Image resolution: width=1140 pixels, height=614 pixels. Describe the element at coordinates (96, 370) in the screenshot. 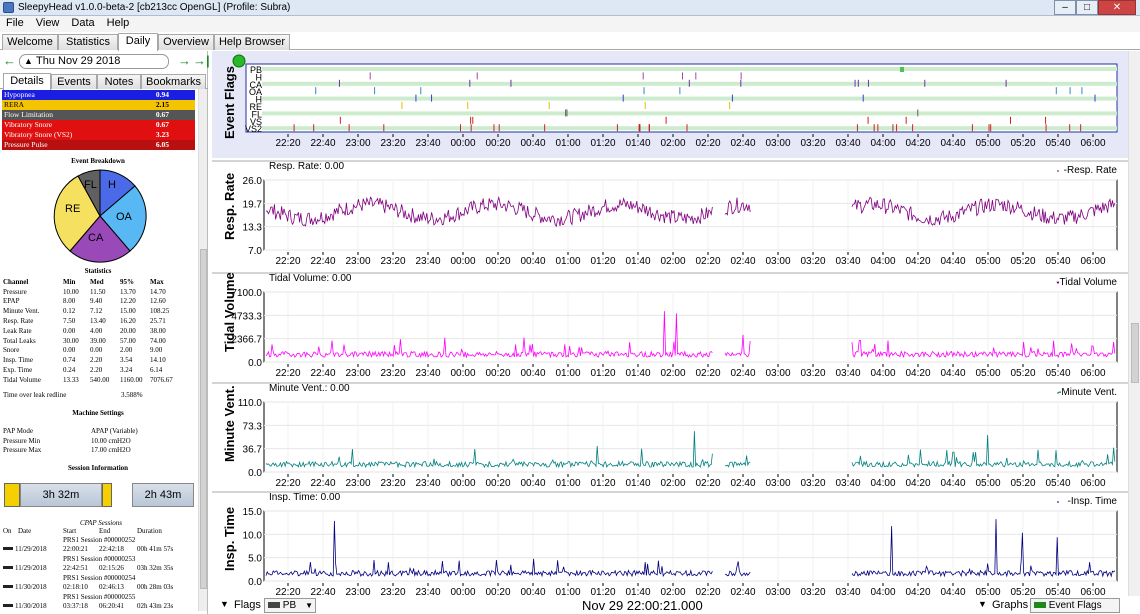

I see `stats-cell: 2.20` at that location.